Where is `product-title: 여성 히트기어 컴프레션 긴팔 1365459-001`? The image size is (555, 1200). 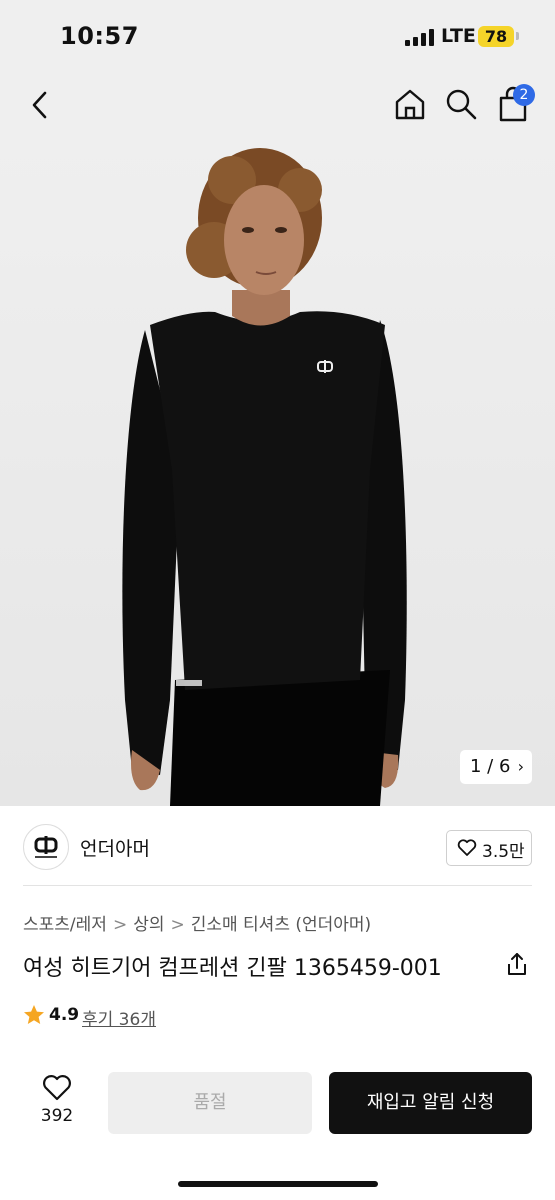 product-title: 여성 히트기어 컴프레션 긴팔 1365459-001 is located at coordinates (232, 968).